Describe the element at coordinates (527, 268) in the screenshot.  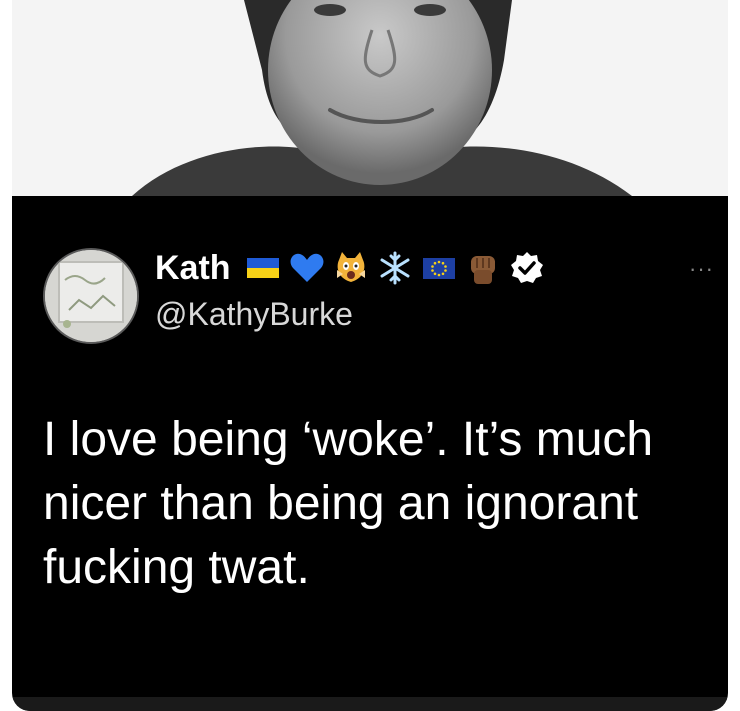
I see `verified-badge-icon` at that location.